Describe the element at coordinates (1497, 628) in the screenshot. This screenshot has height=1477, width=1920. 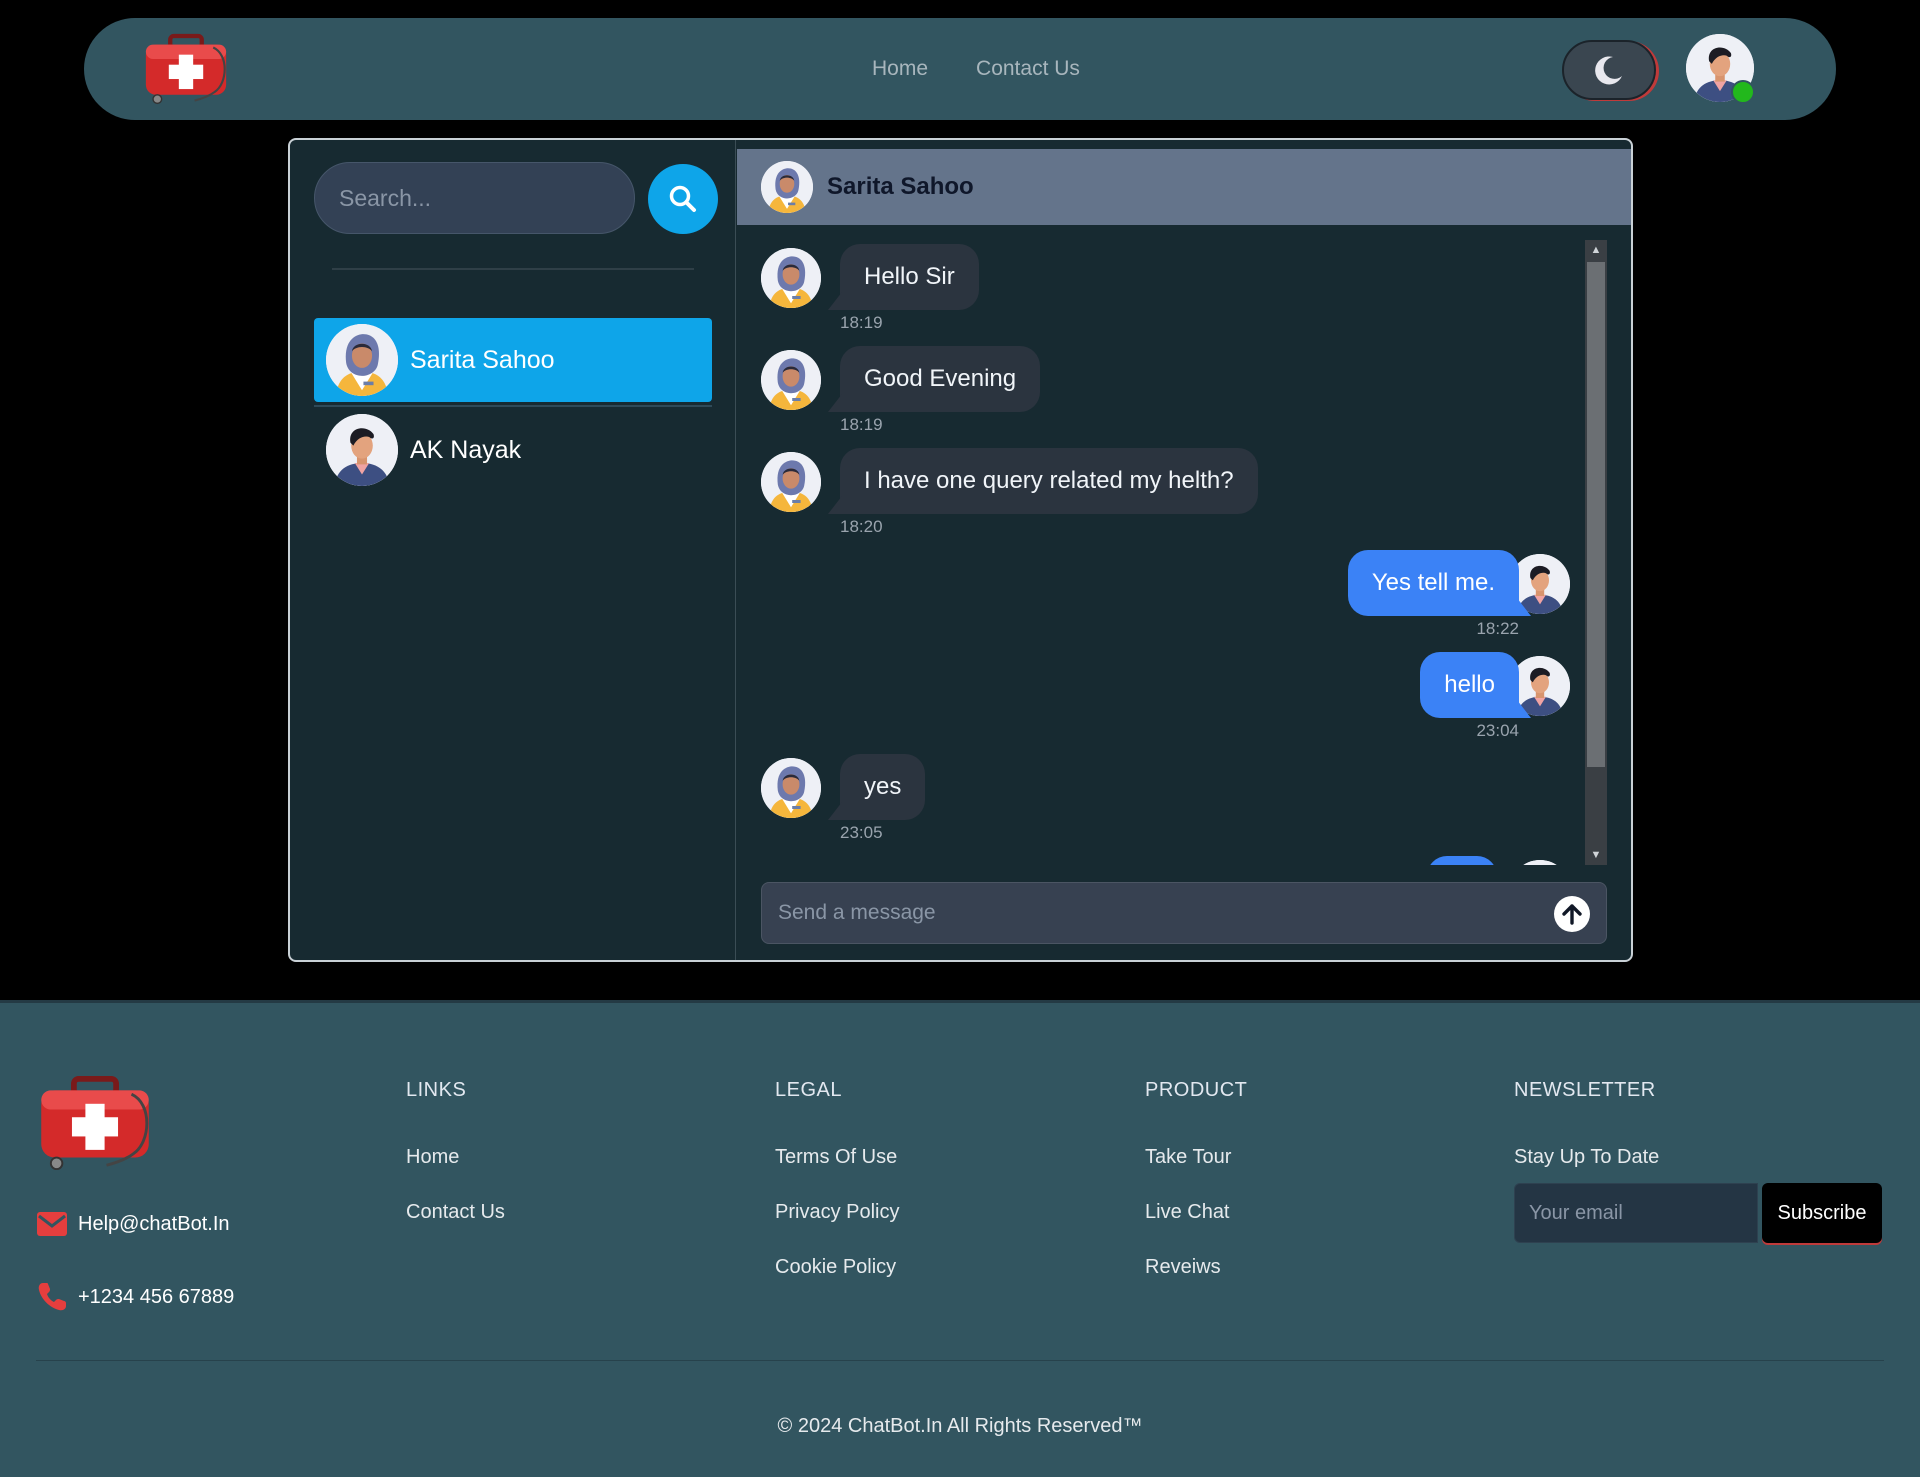
I see `message-time: 18:22` at that location.